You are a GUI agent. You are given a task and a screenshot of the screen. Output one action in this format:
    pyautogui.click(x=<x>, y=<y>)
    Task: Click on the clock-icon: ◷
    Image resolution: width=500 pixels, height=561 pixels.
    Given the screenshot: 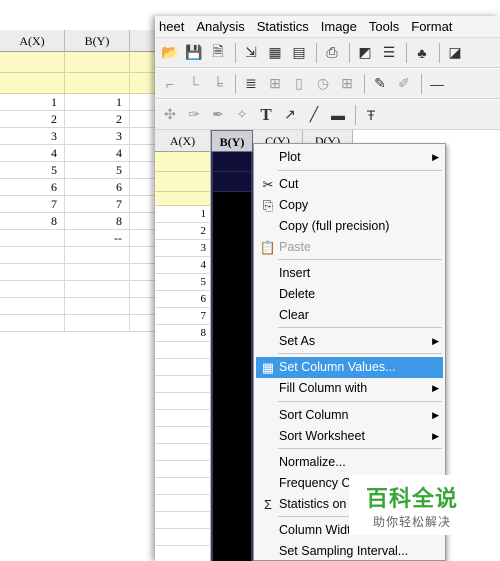 What is the action you would take?
    pyautogui.click(x=323, y=84)
    